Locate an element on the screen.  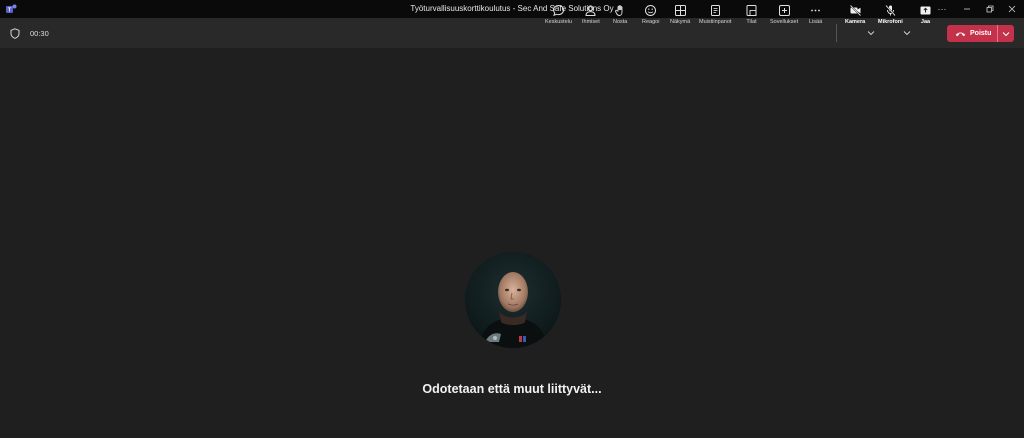
grid-view-icon is located at coordinates (680, 10).